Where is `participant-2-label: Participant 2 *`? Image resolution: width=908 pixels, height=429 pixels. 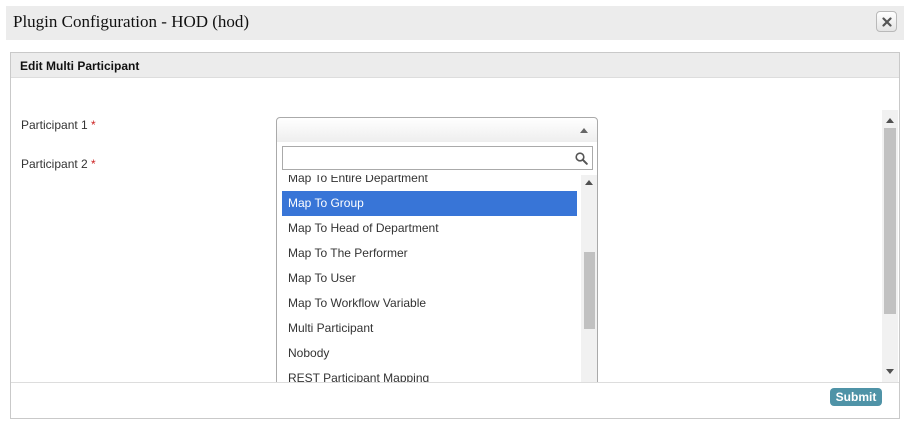
participant-2-label: Participant 2 * is located at coordinates (58, 164).